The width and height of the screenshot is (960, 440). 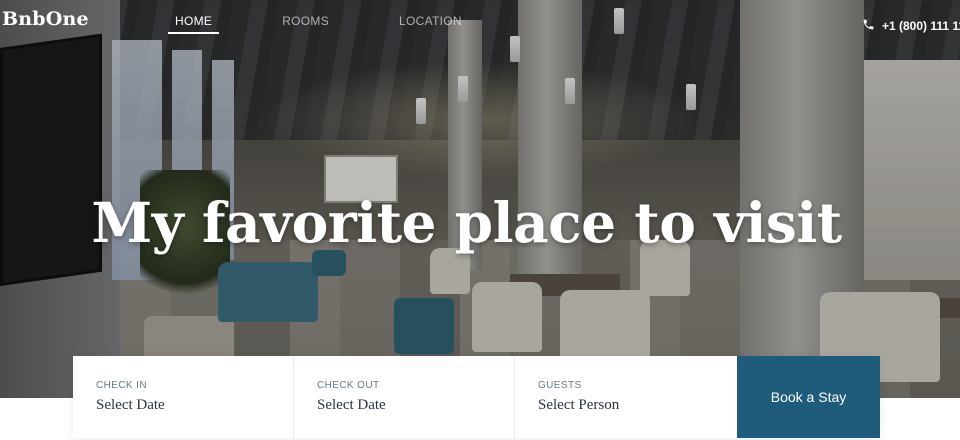 What do you see at coordinates (921, 26) in the screenshot?
I see `phone-number: +1 (800) 111 1111` at bounding box center [921, 26].